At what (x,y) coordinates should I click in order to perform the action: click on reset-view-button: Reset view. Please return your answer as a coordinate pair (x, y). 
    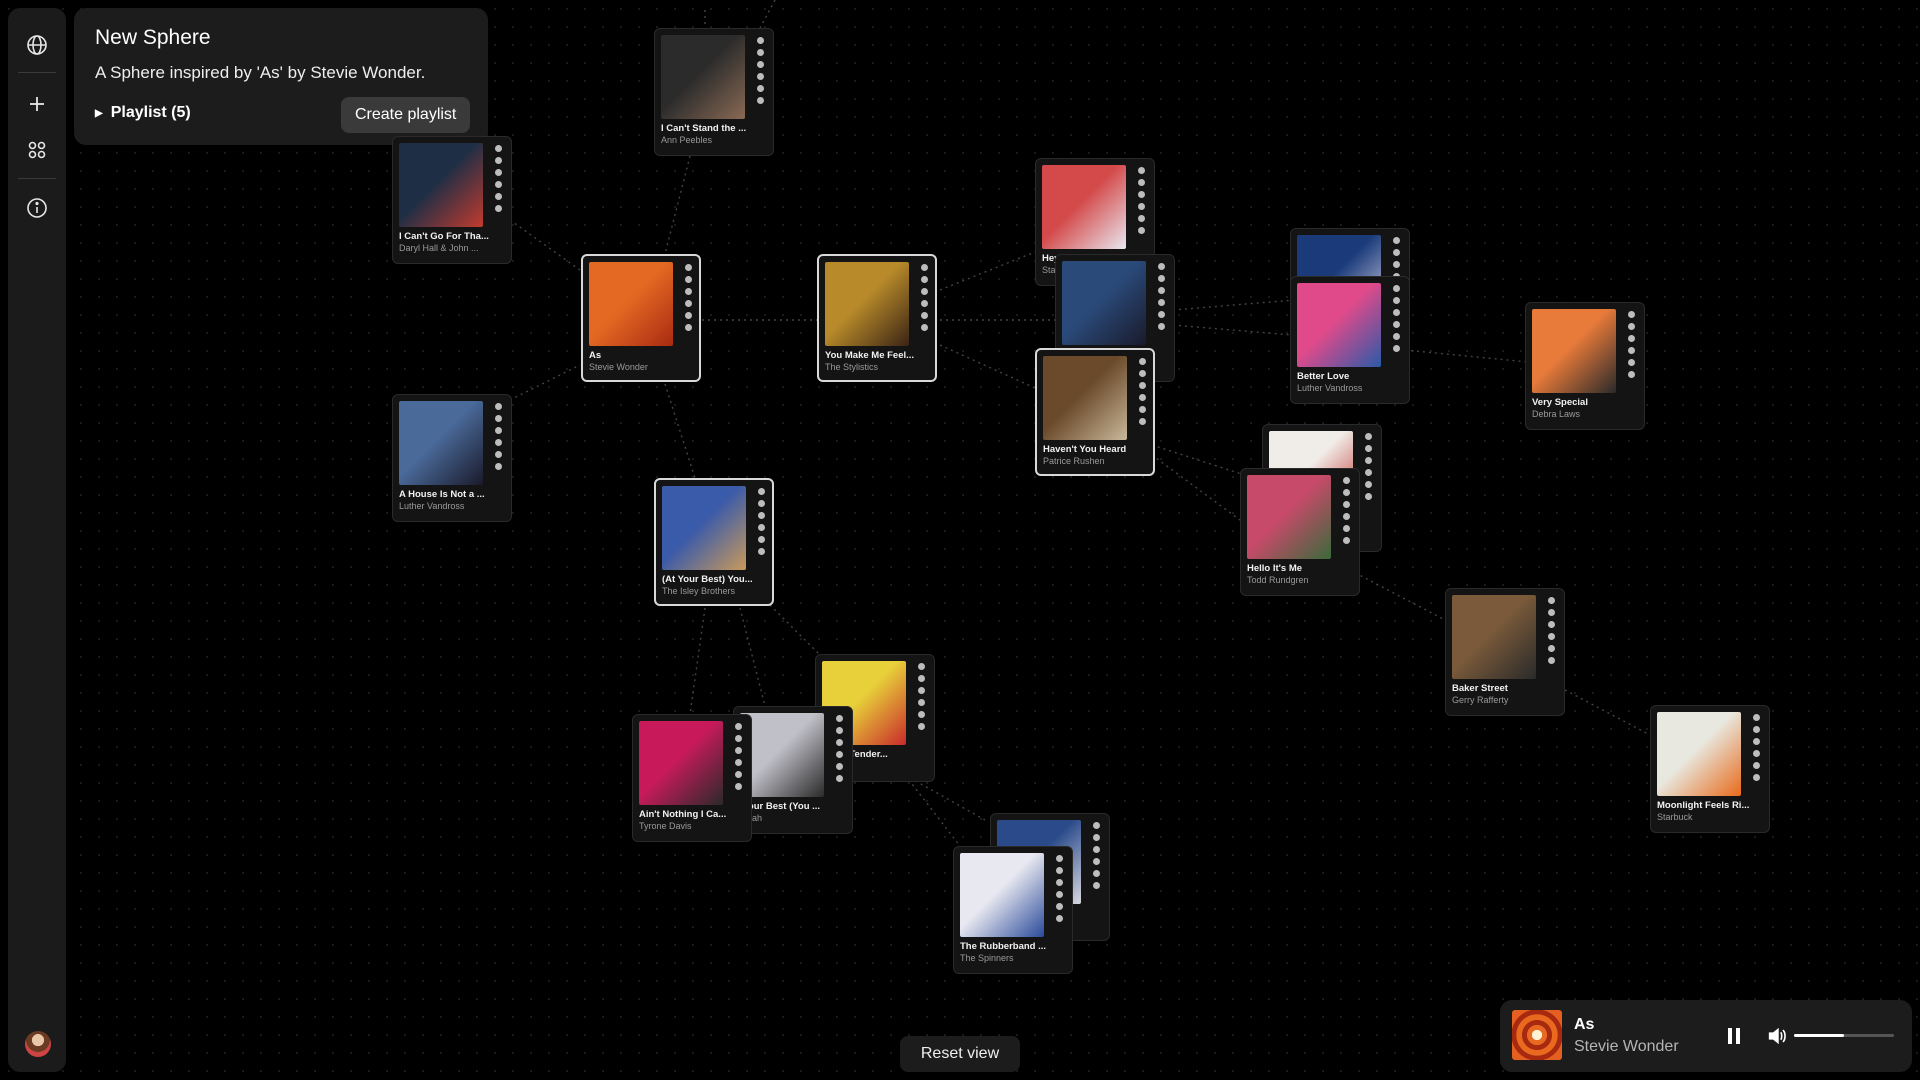
    Looking at the image, I should click on (960, 1054).